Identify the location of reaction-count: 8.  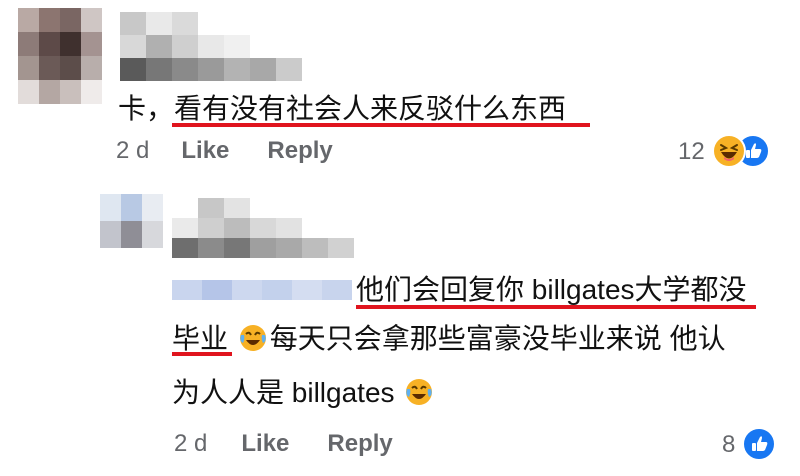
(728, 445).